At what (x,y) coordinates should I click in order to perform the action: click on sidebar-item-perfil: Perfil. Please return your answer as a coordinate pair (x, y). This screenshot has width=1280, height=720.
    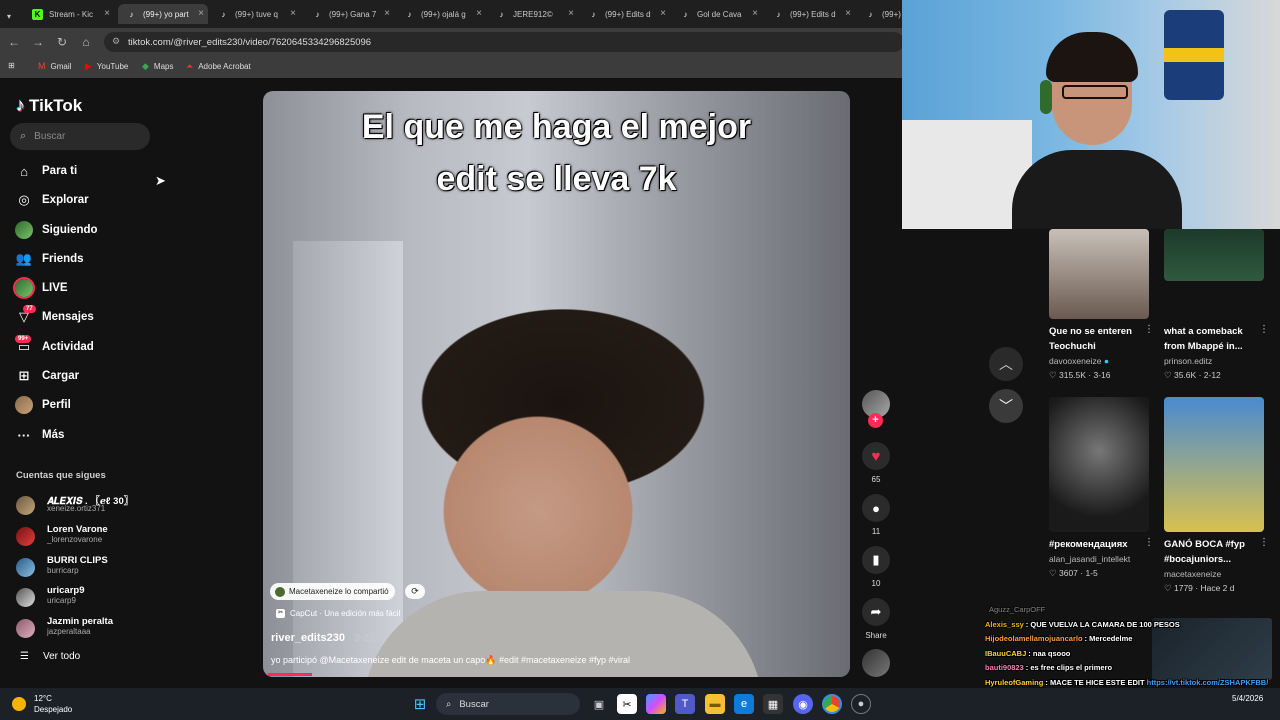
    Looking at the image, I should click on (90, 405).